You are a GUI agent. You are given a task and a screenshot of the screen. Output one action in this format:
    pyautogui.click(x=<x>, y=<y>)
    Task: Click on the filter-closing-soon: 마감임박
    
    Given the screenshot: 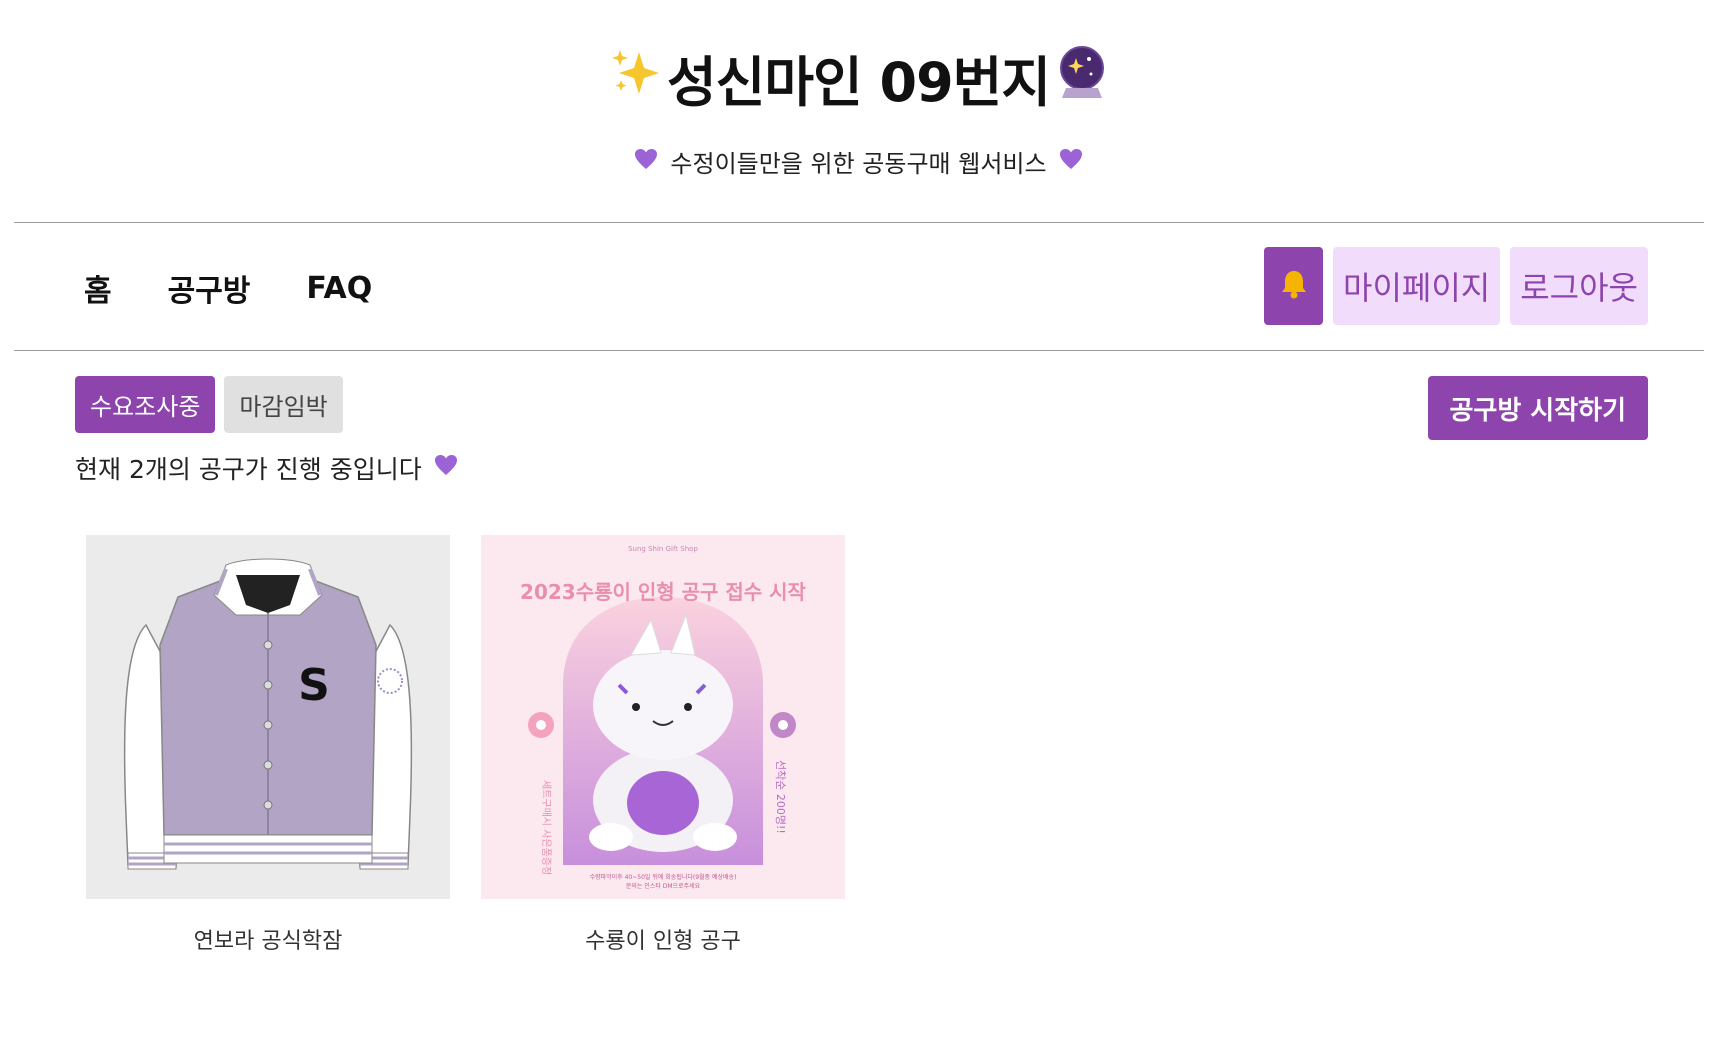 What is the action you would take?
    pyautogui.click(x=283, y=404)
    